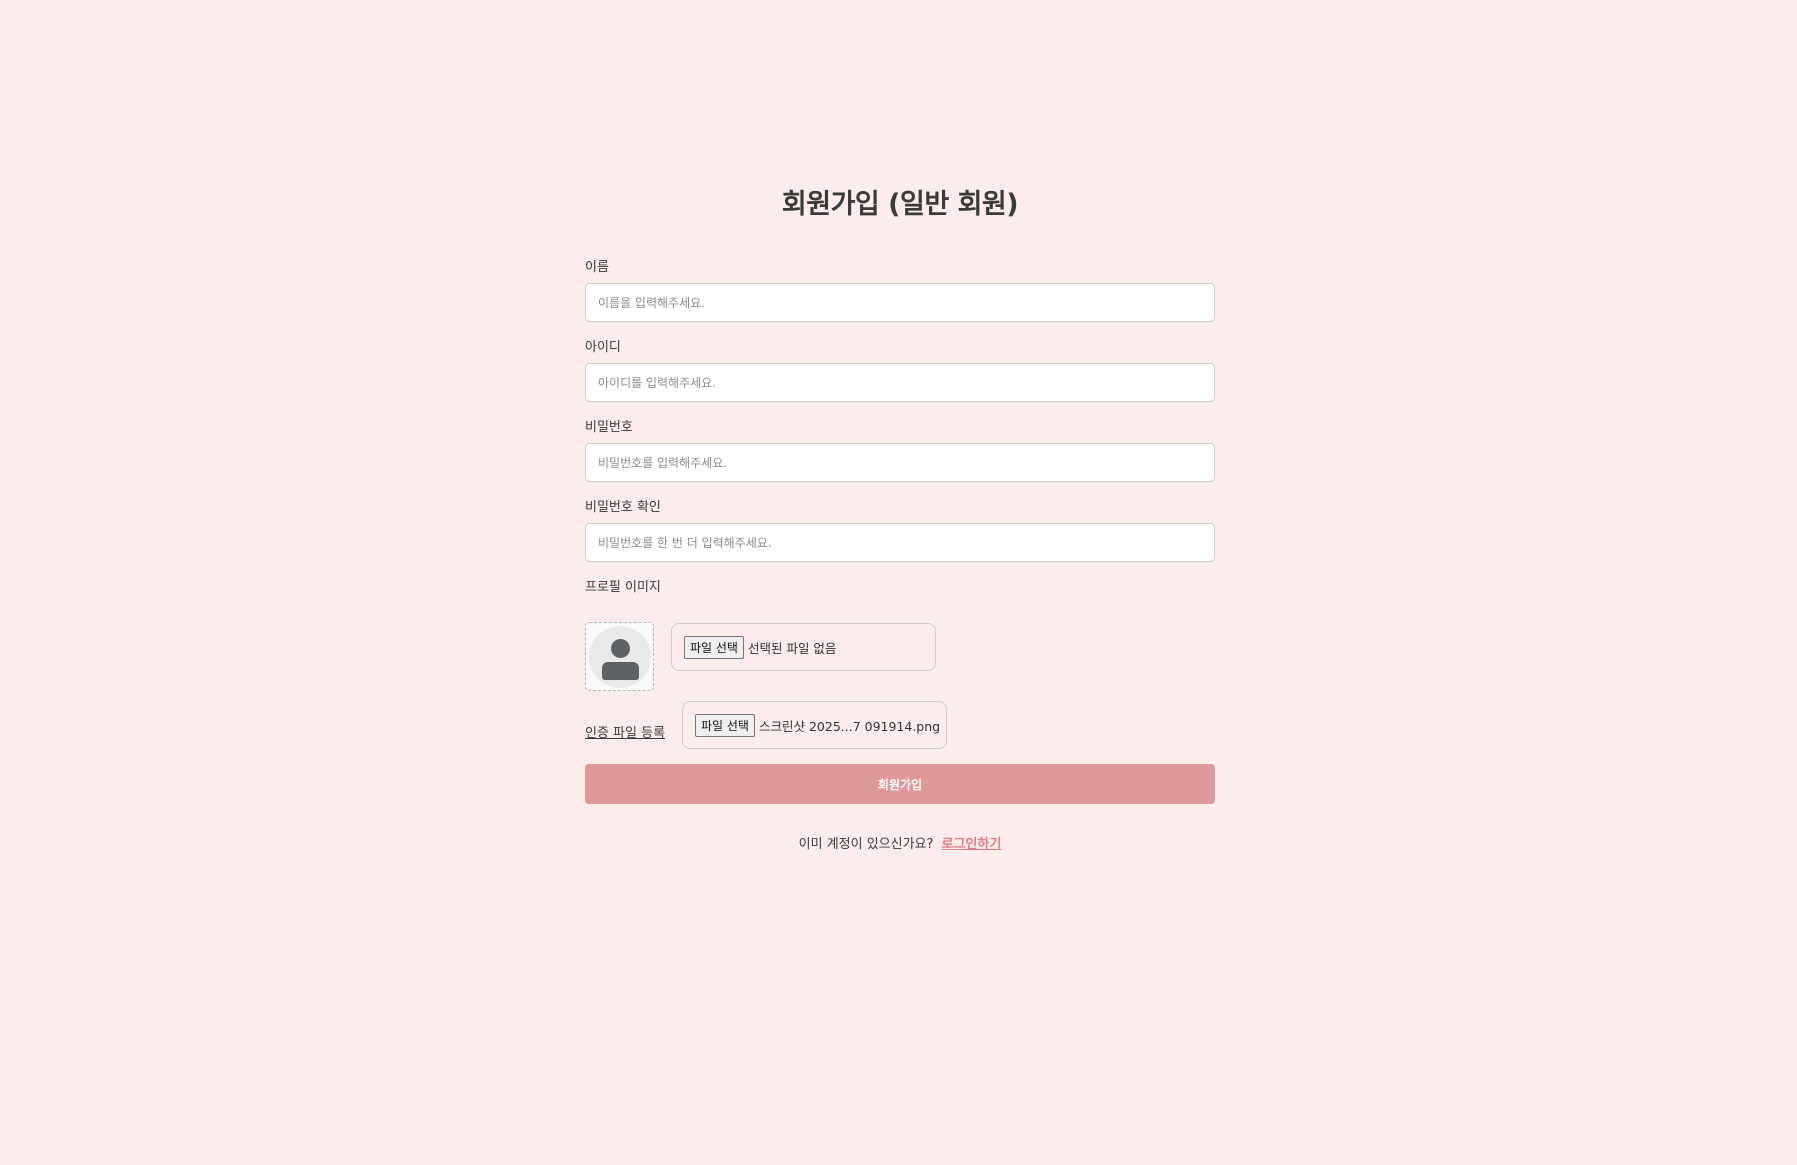 The image size is (1797, 1165). I want to click on certificate-file-input: 파일 선택 스크린샷 2025...7 091914.png, so click(814, 725).